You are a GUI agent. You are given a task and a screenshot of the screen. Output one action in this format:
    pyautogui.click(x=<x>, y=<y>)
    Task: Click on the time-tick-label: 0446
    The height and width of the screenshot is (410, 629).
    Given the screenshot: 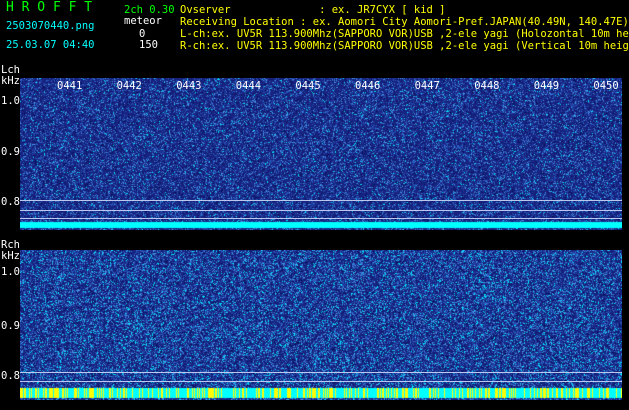 What is the action you would take?
    pyautogui.click(x=368, y=86)
    